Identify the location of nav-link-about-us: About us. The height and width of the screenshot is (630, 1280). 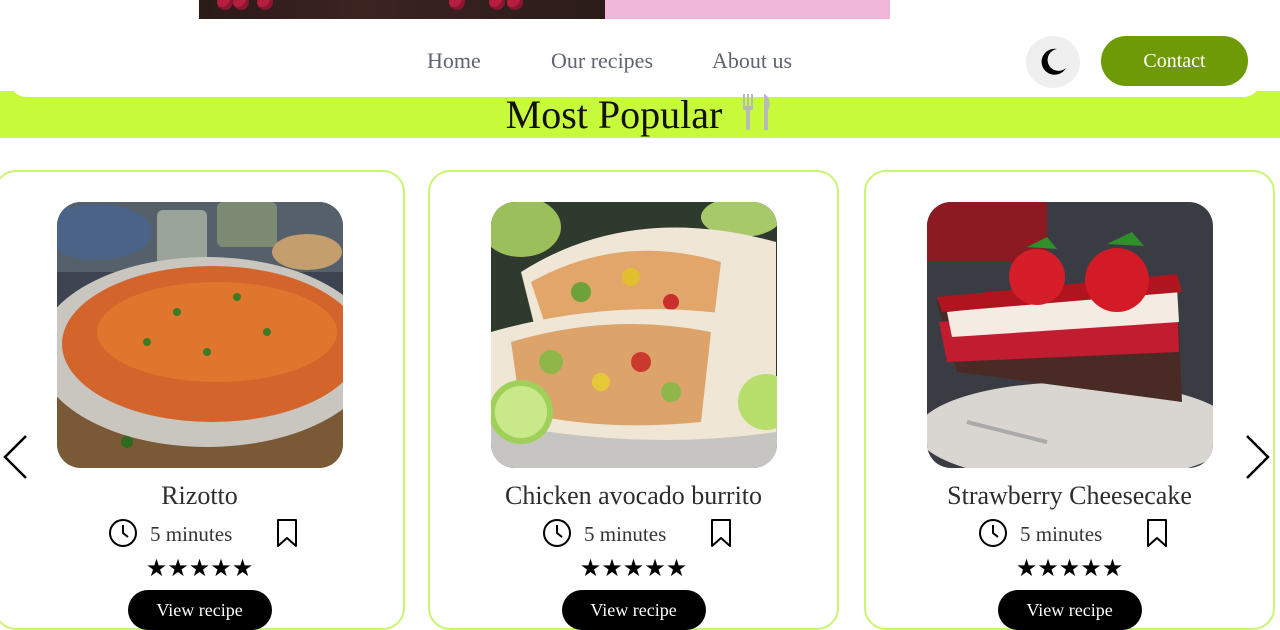
(752, 61).